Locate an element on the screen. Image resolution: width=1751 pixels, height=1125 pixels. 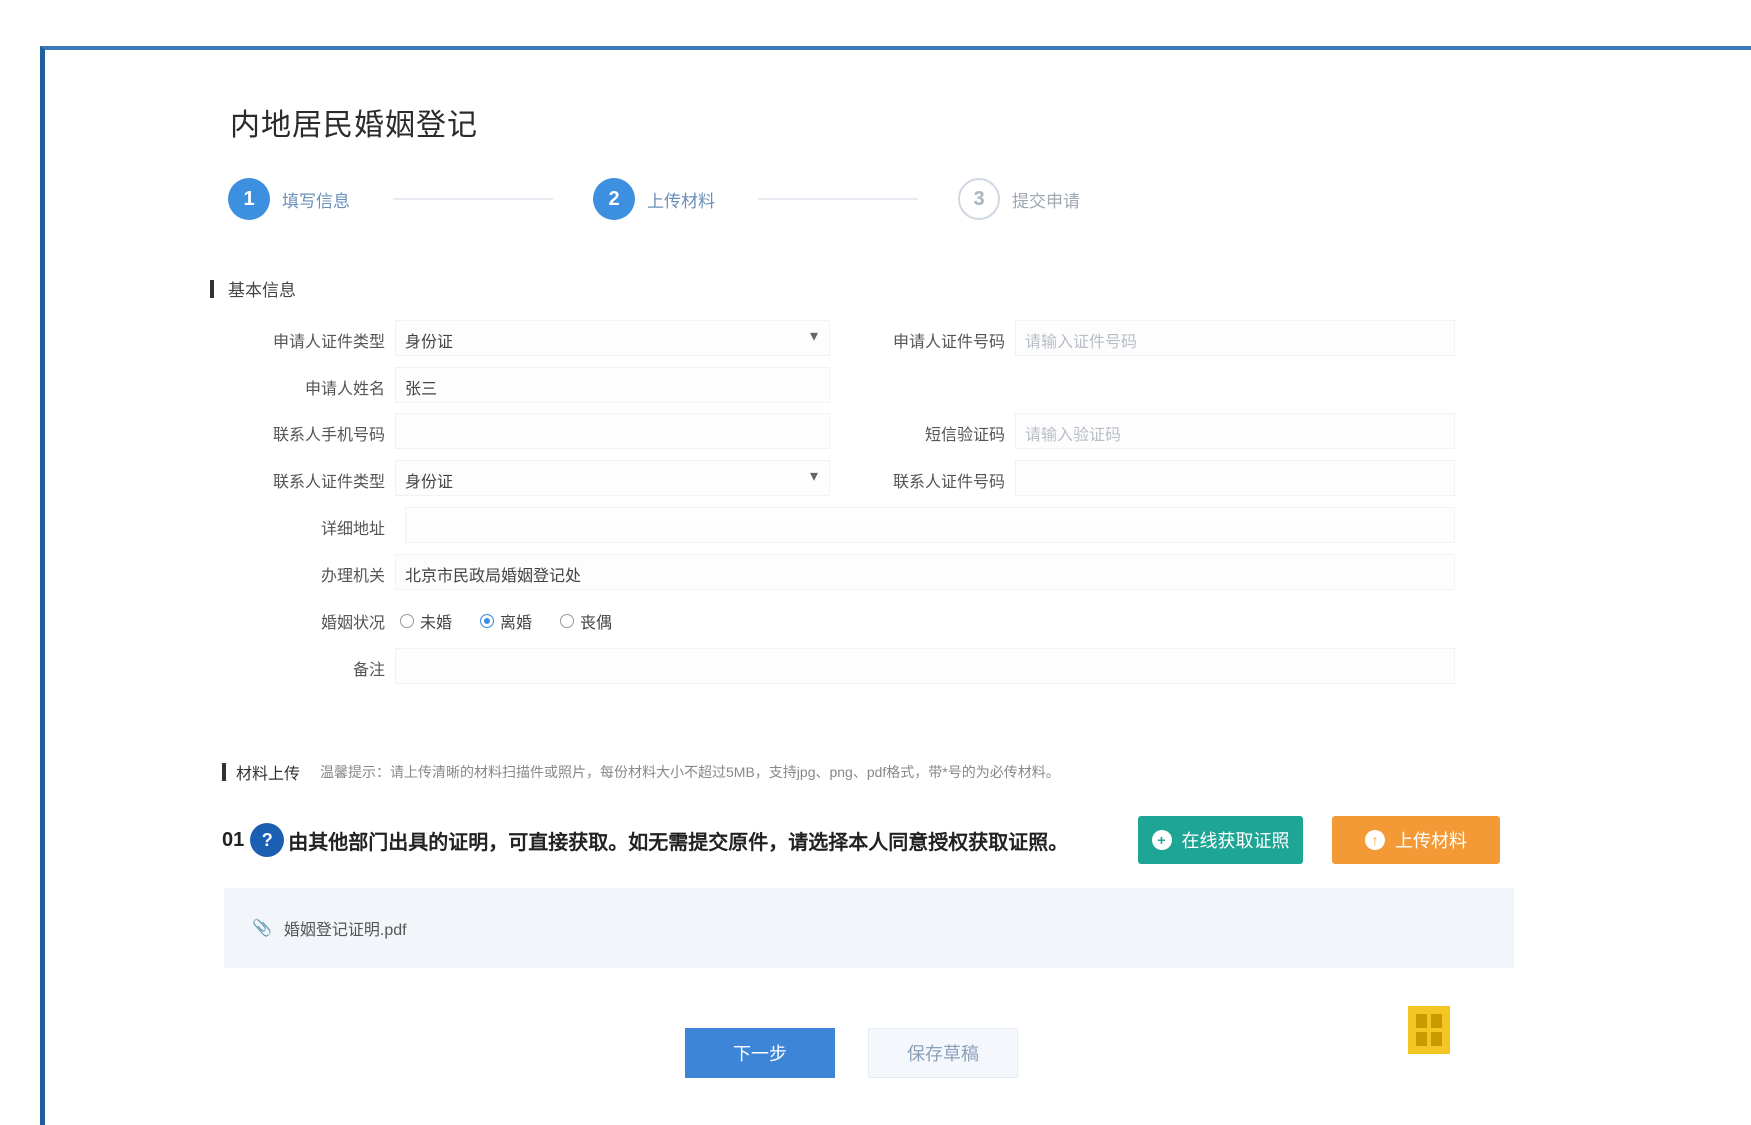
radio-option-divorced: 离婚 is located at coordinates (506, 621).